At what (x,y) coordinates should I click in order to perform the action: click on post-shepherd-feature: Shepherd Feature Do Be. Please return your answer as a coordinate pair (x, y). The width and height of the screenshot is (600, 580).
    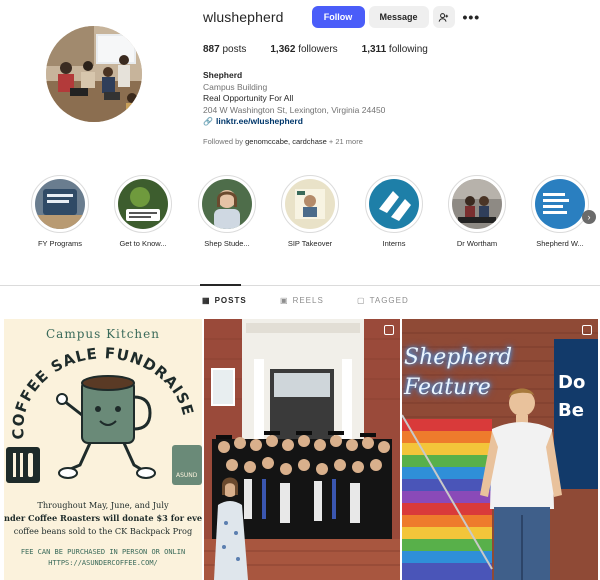
    Looking at the image, I should click on (500, 449).